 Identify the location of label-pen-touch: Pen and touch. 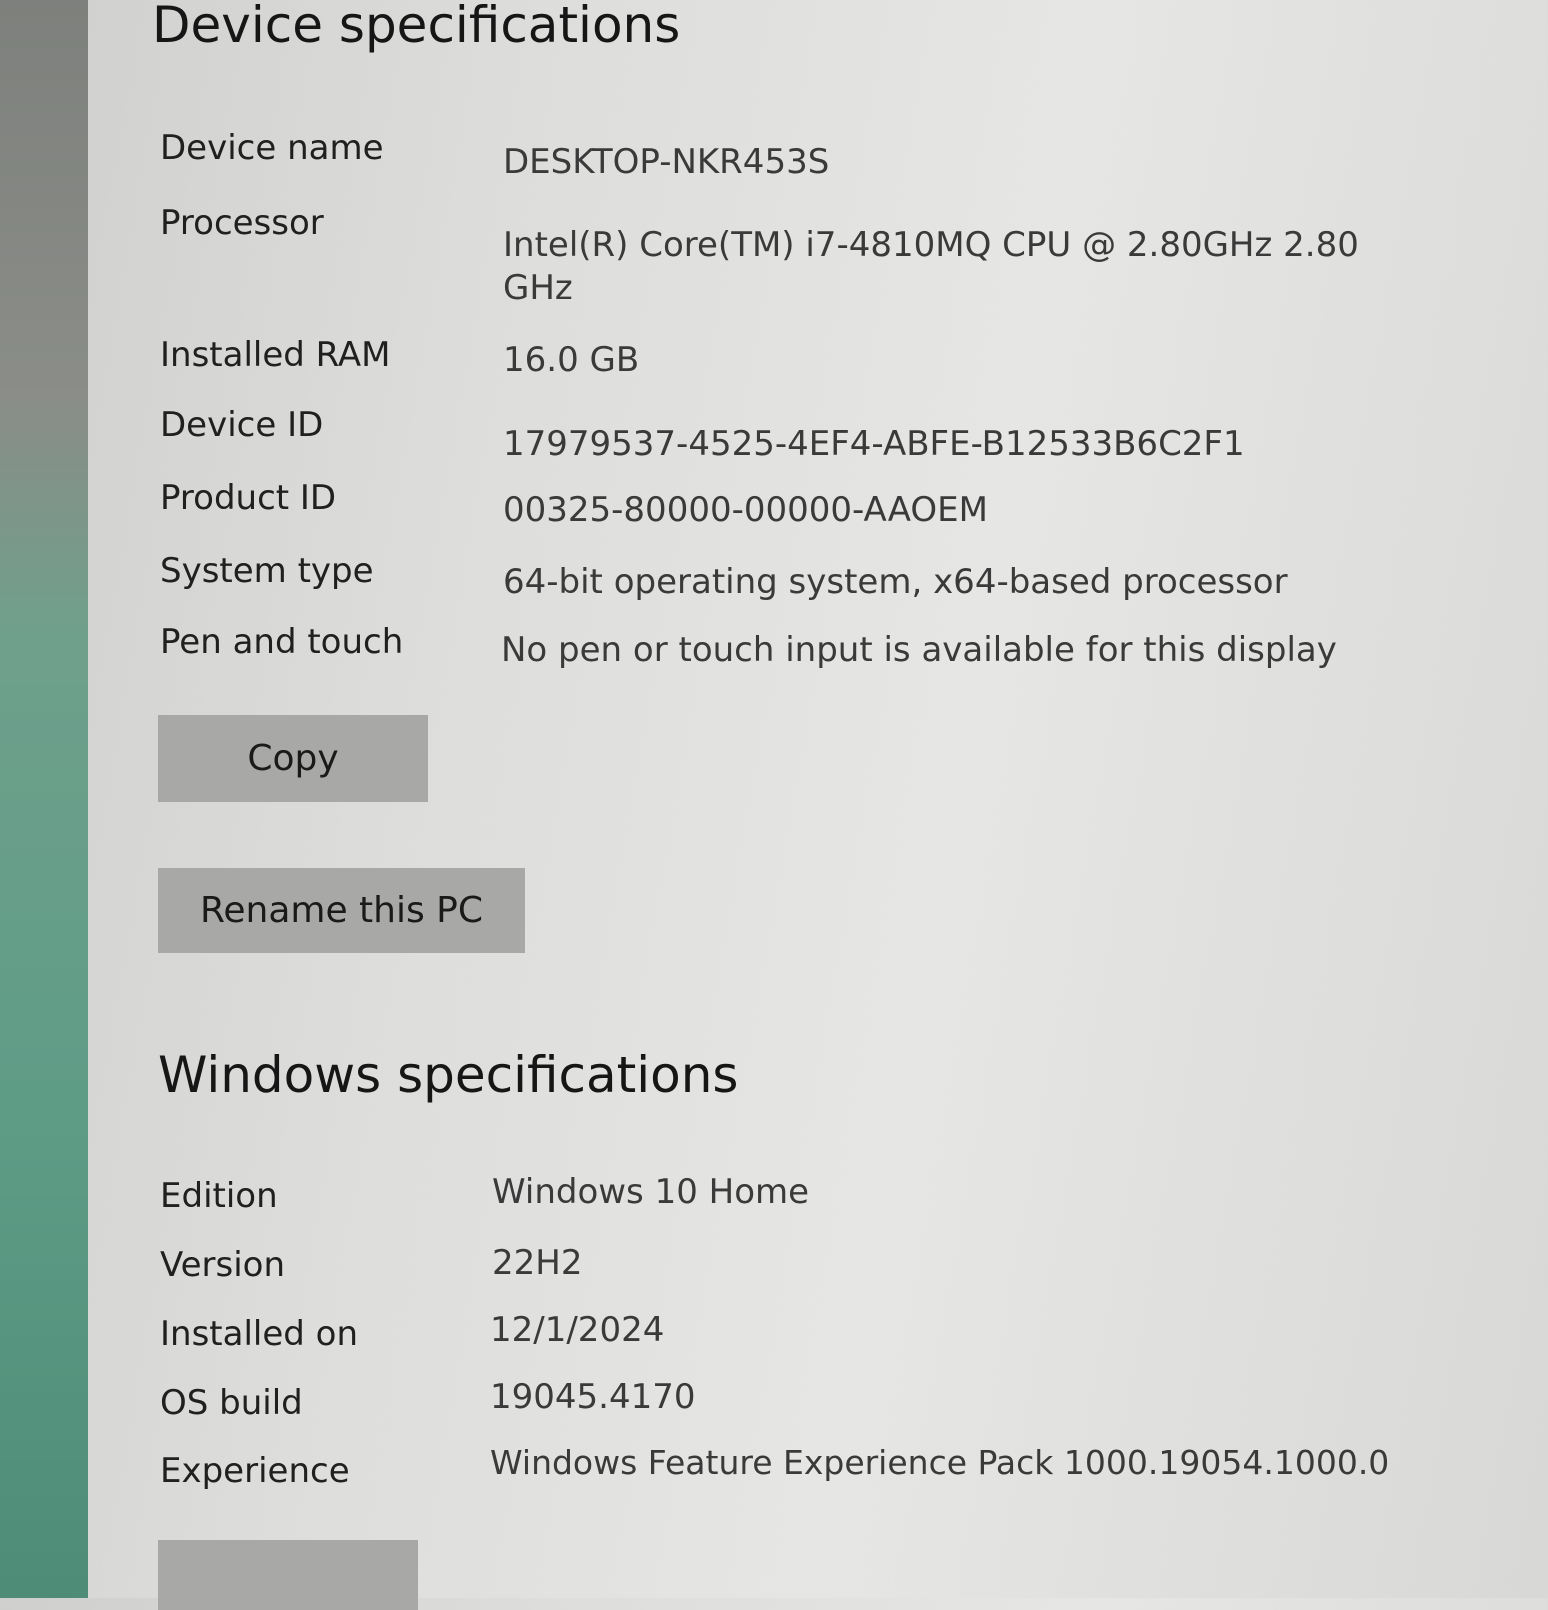
(282, 642).